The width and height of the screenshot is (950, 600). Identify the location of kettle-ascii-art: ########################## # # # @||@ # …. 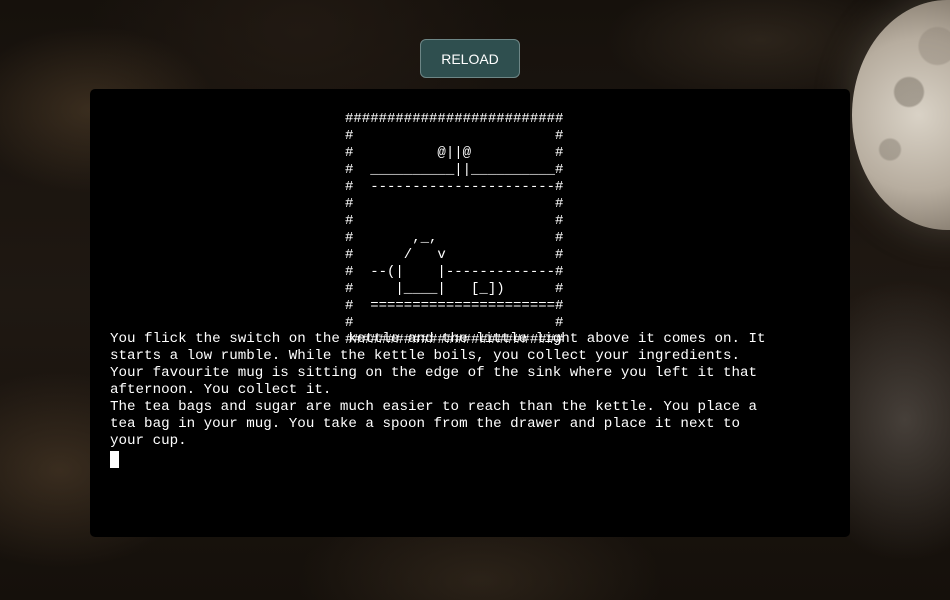
(454, 229).